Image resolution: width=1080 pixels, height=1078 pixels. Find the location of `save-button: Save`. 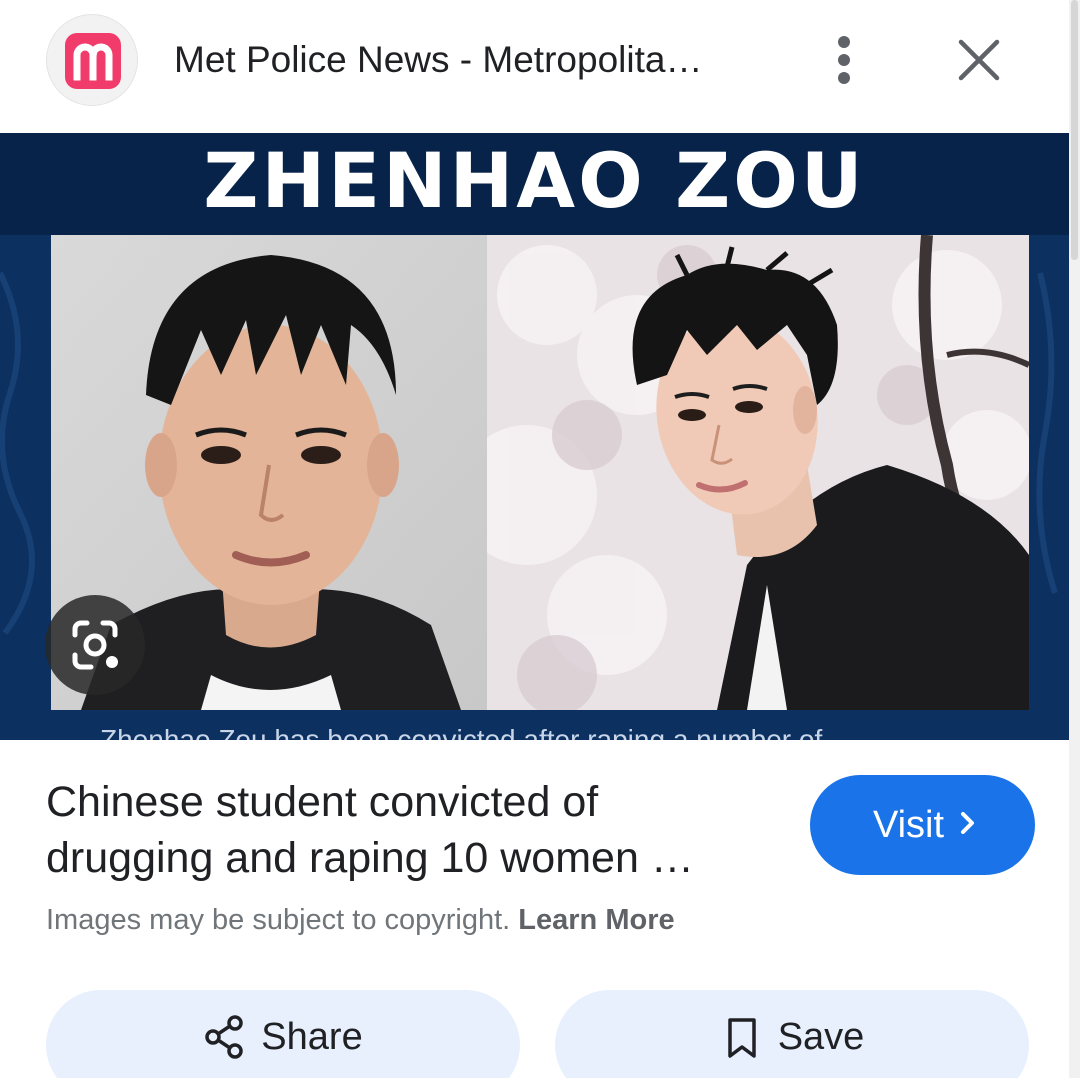

save-button: Save is located at coordinates (792, 1034).